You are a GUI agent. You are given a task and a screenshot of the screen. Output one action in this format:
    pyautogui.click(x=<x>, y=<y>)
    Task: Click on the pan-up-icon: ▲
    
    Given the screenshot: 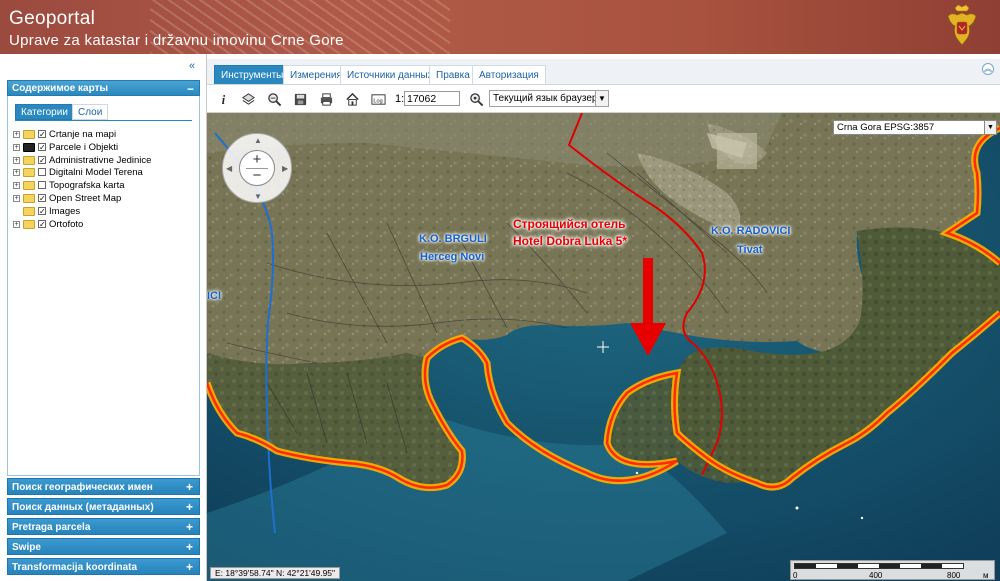 What is the action you would take?
    pyautogui.click(x=258, y=140)
    